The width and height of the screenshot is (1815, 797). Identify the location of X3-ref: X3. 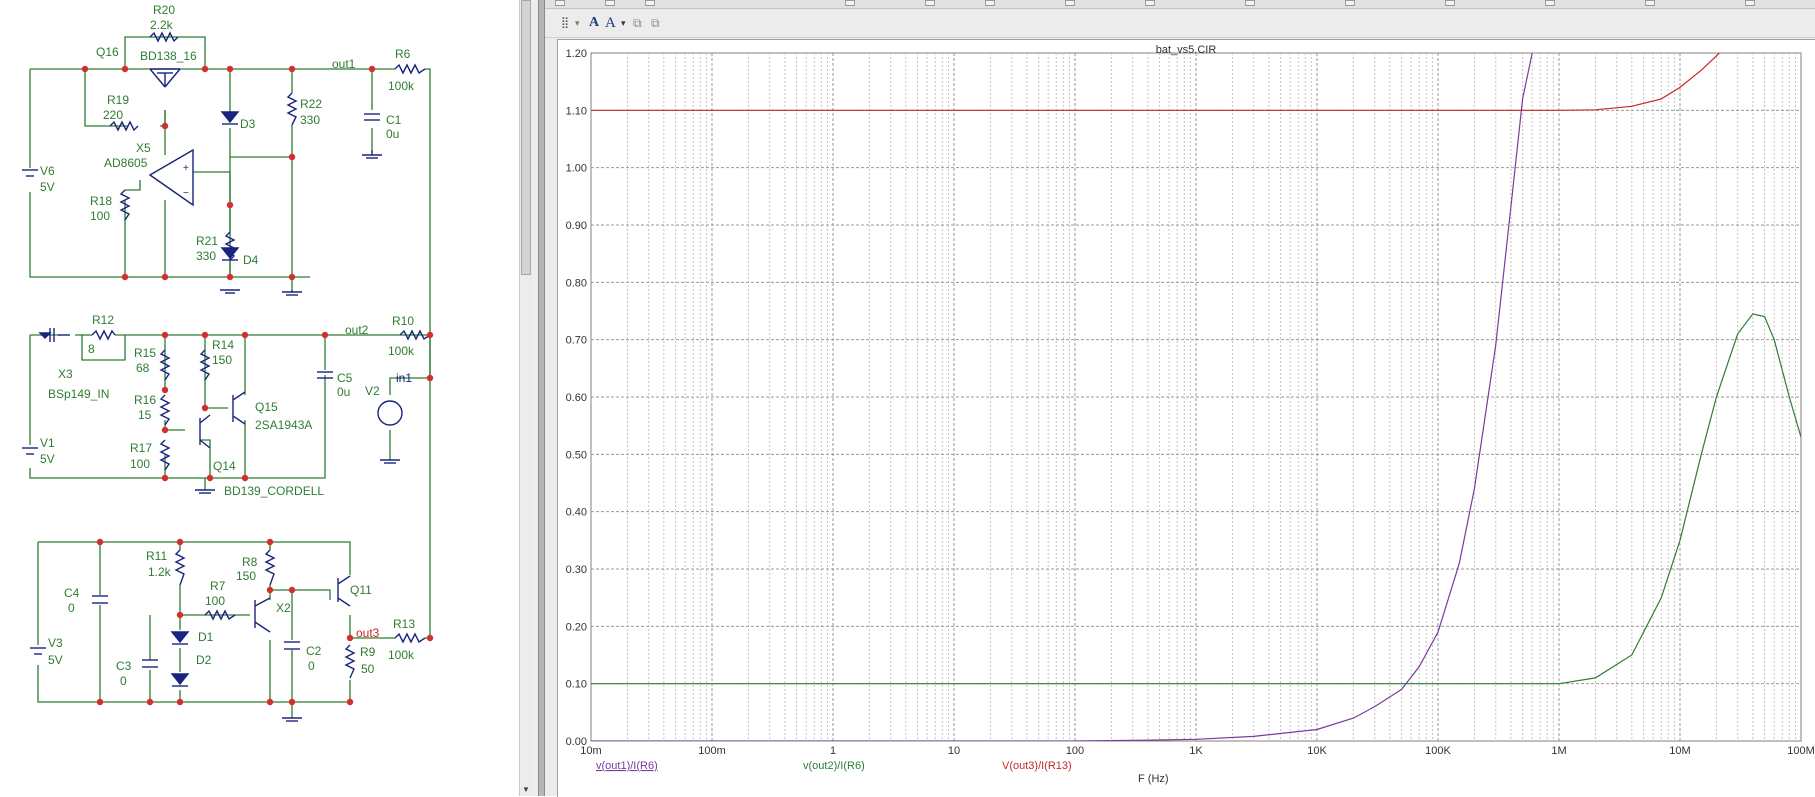
(65, 374).